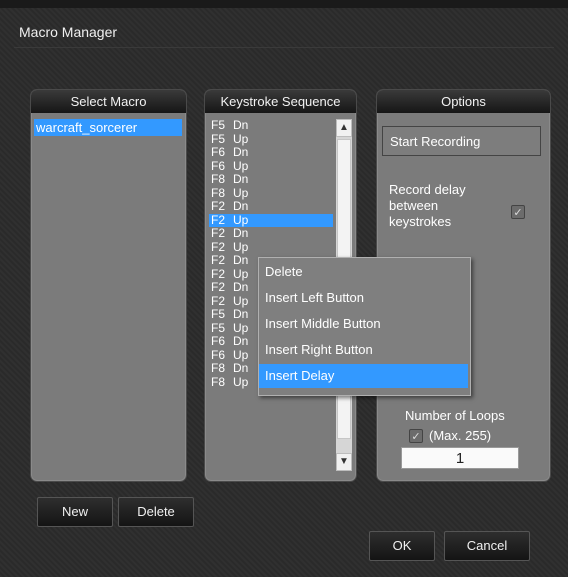  Describe the element at coordinates (427, 205) in the screenshot. I see `record-delay-label: Record delay between keystrokes` at that location.